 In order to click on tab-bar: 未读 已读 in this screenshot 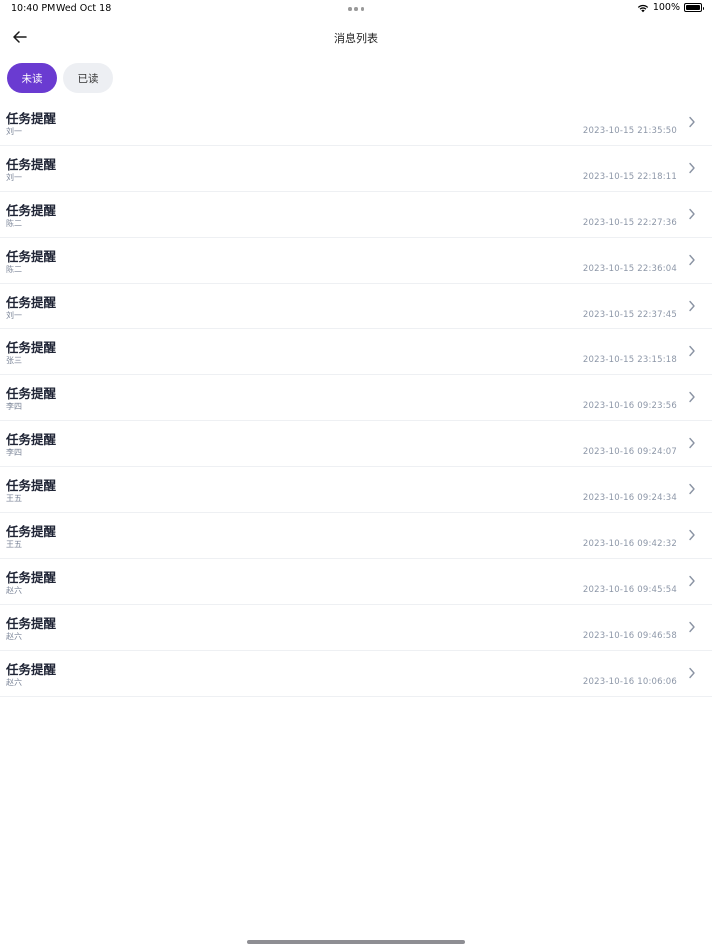, I will do `click(60, 78)`.